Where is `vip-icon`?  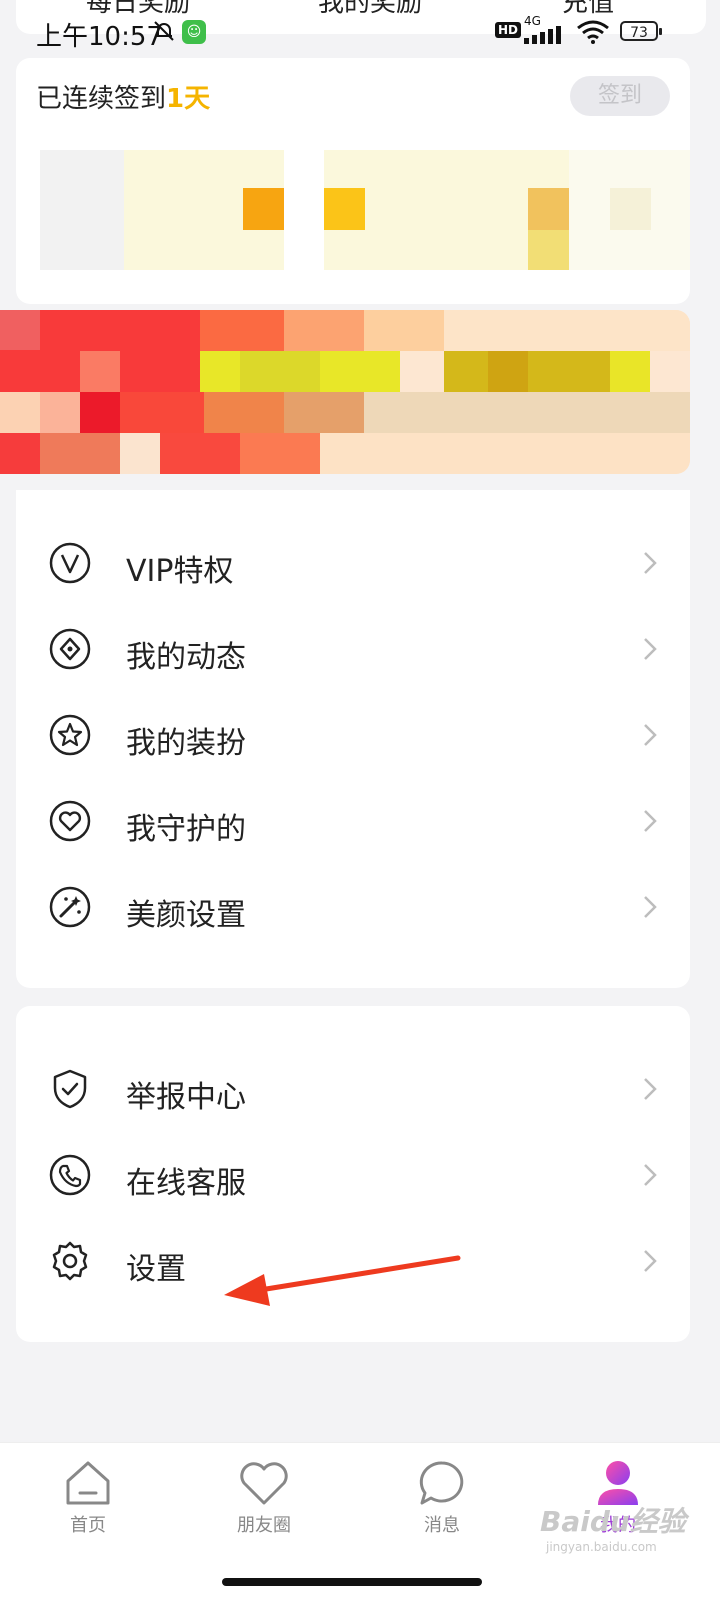
vip-icon is located at coordinates (70, 563).